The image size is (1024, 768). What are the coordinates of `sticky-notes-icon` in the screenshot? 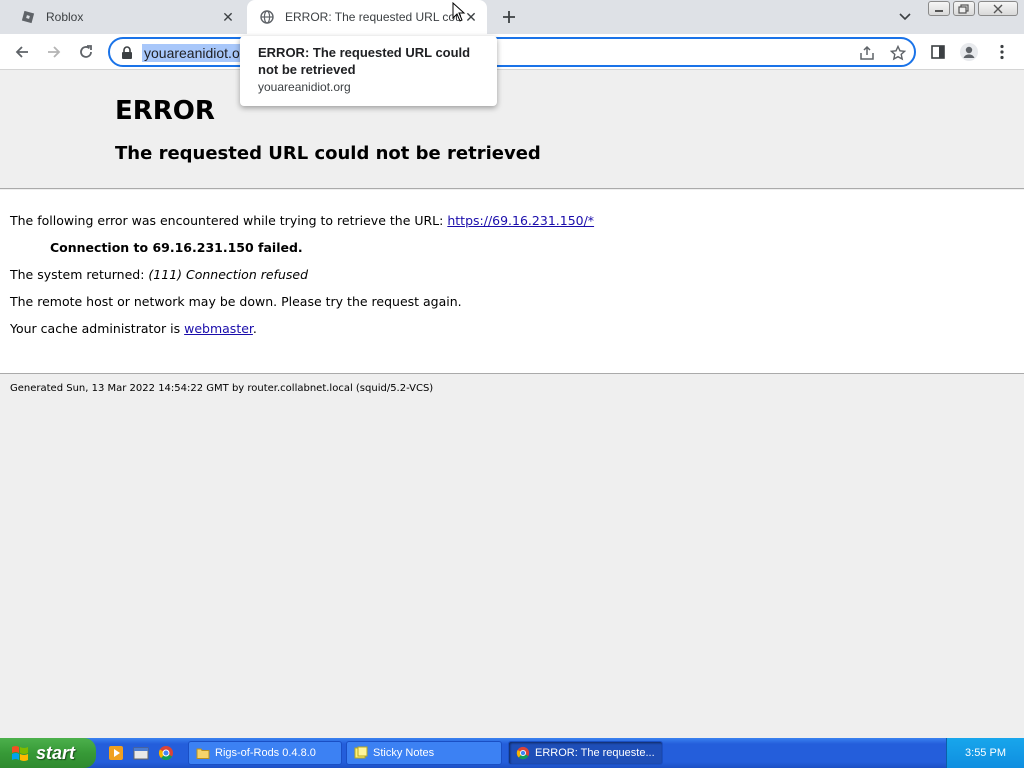 It's located at (361, 752).